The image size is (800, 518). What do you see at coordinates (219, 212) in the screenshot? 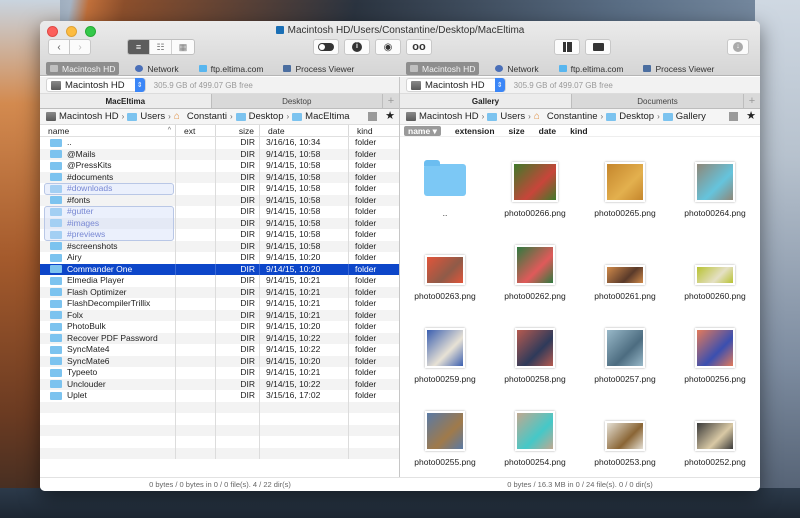
I see `file-row: #gutter DIR 9/14/15, 10:58 folder` at bounding box center [219, 212].